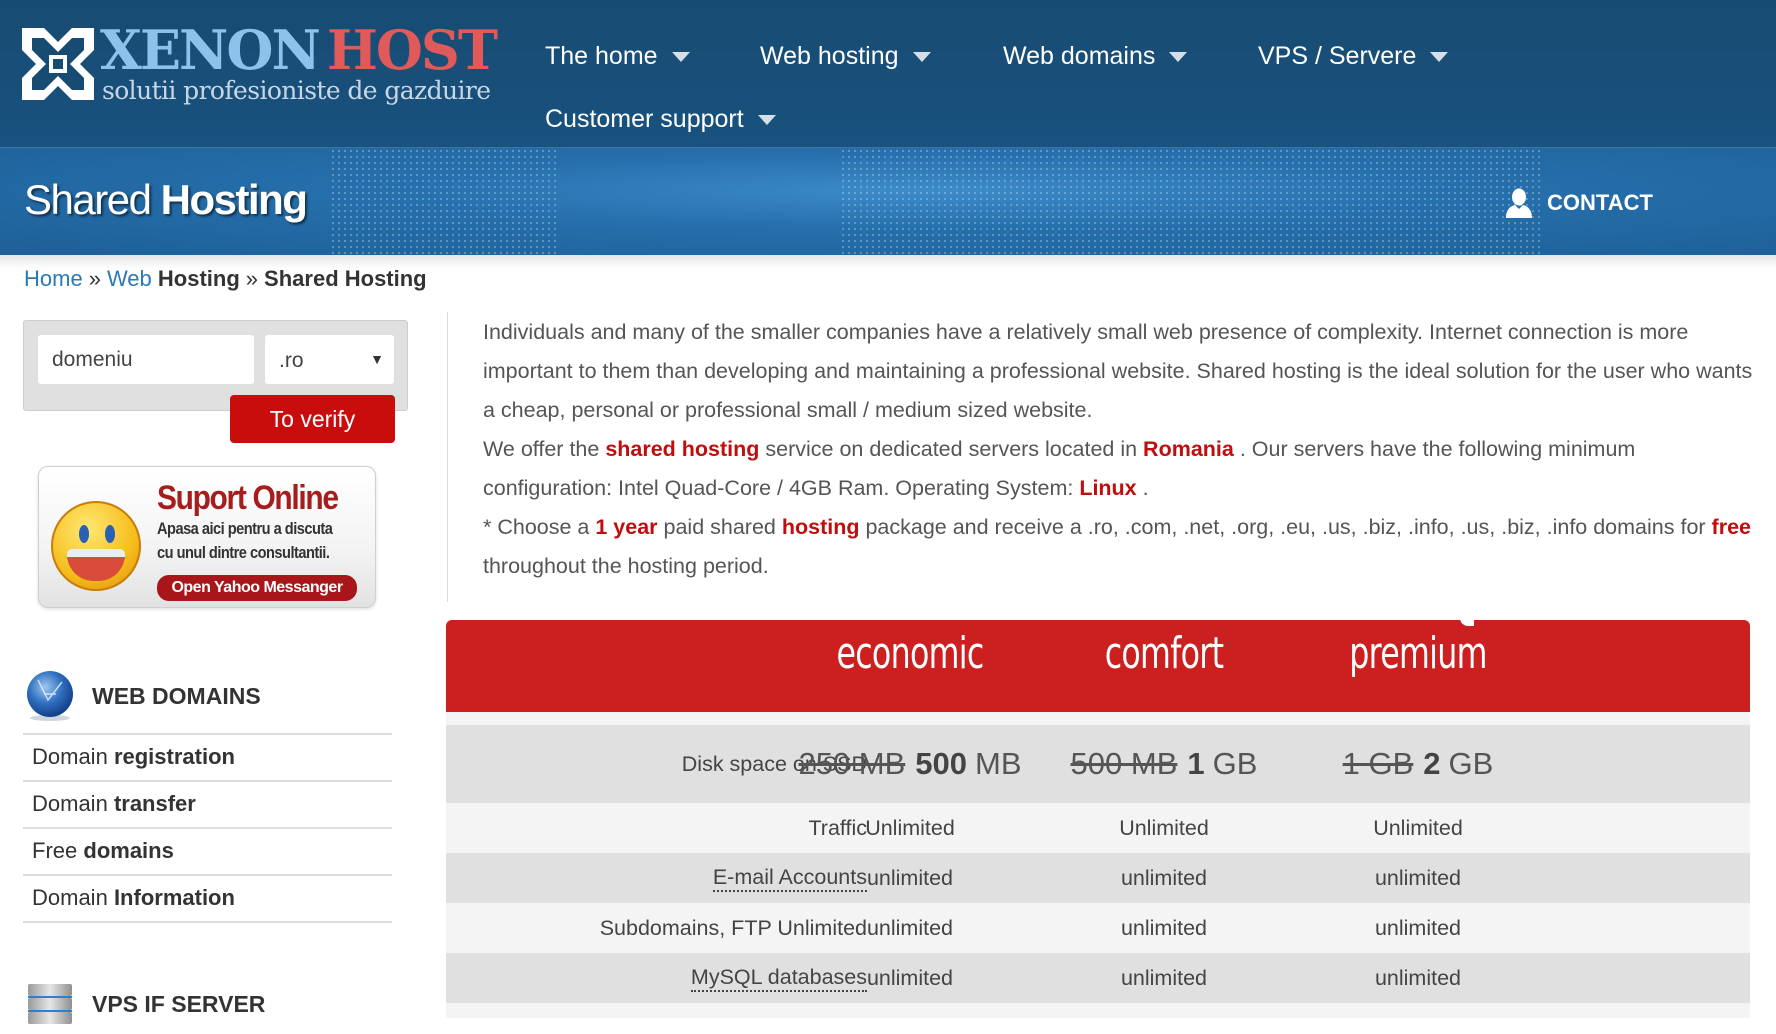  Describe the element at coordinates (644, 119) in the screenshot. I see `nav-item-label: Customer support` at that location.